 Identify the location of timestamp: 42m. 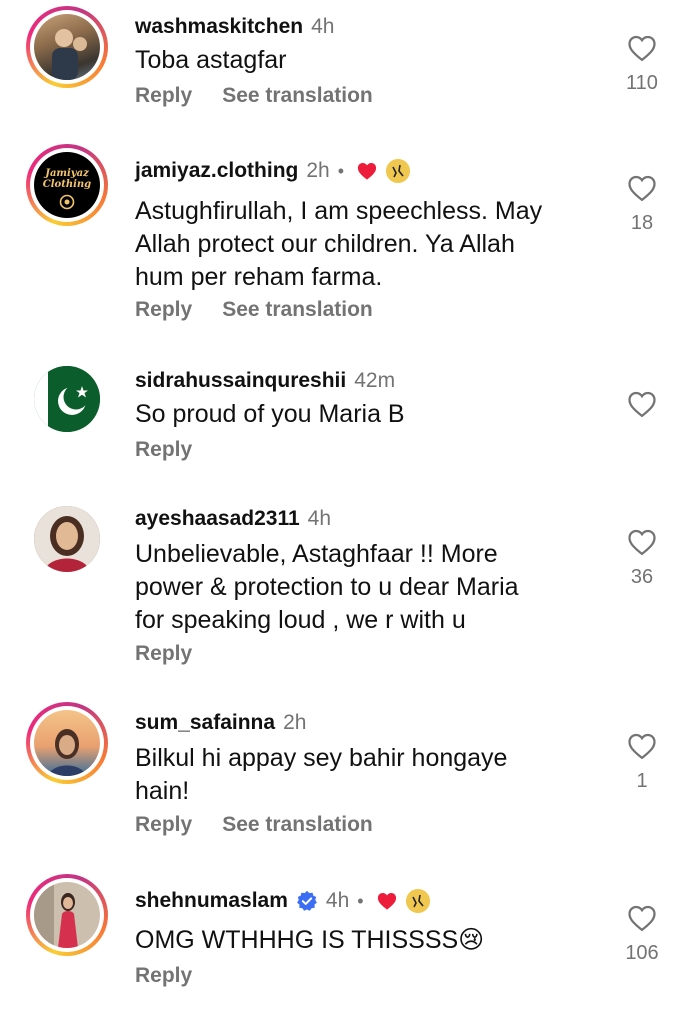
(375, 380).